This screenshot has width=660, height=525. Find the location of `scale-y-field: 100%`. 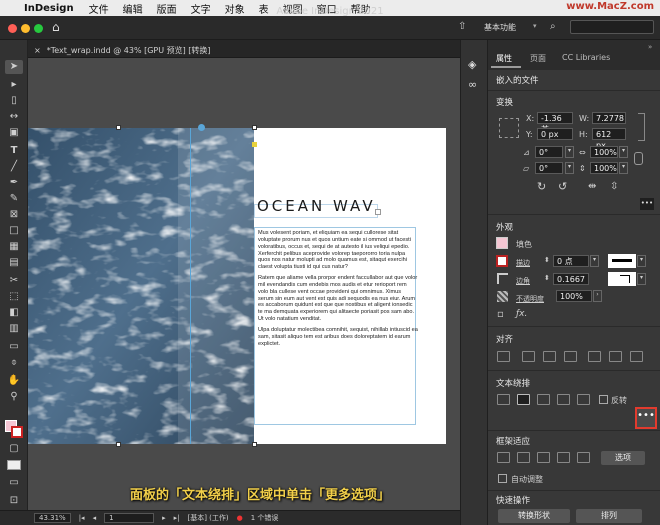

scale-y-field: 100% is located at coordinates (604, 168).